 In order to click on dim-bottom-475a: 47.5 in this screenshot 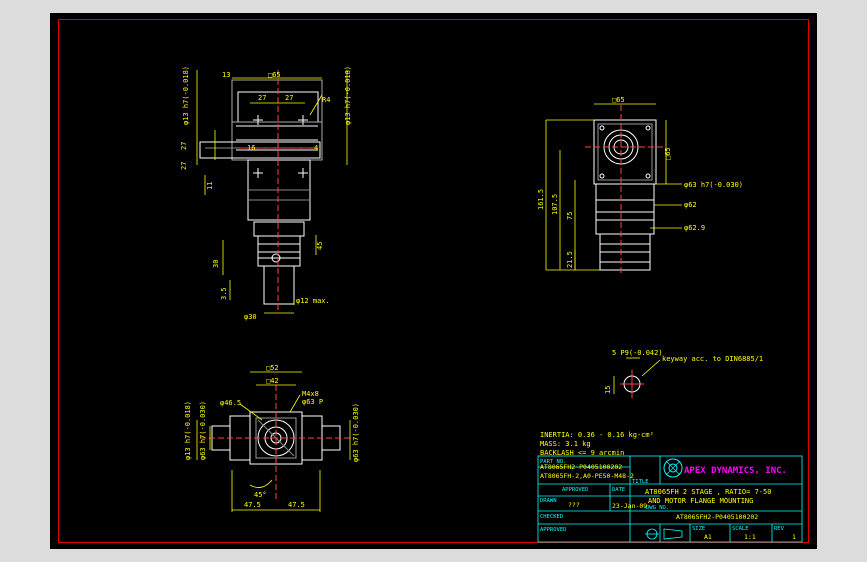, I will do `click(252, 505)`.